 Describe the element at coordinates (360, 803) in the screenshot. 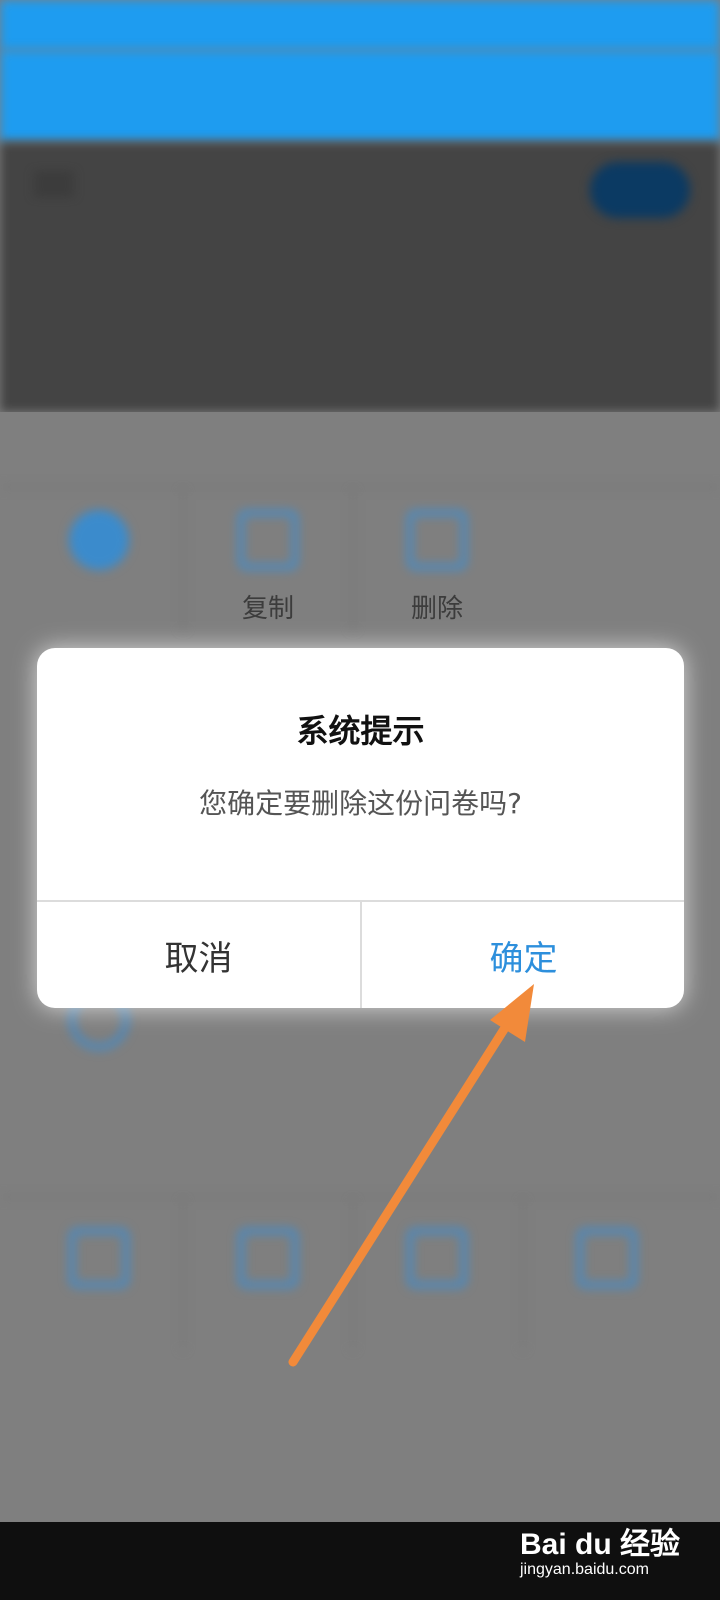

I see `dialog-message: 您确定要删除这份问卷吗?` at that location.